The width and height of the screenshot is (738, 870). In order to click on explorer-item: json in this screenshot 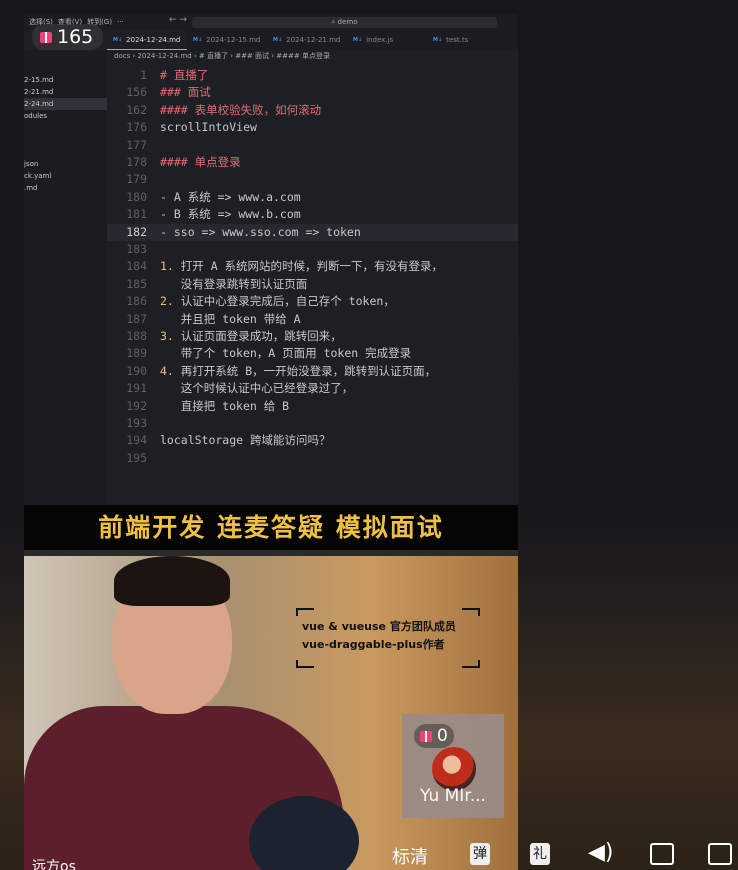, I will do `click(65, 164)`.